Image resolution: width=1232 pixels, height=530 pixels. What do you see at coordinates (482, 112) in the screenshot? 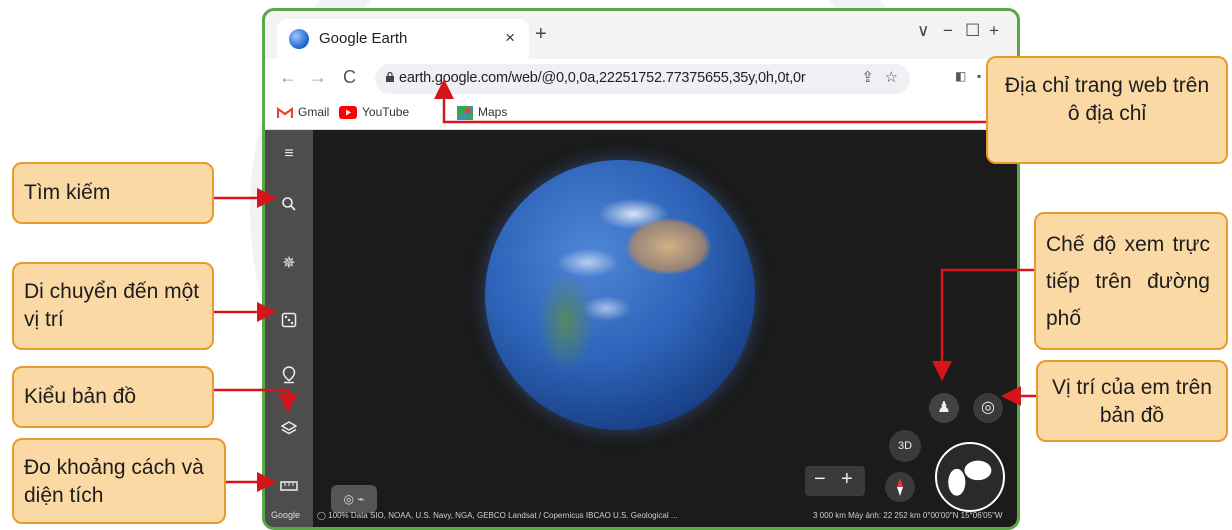
I see `bookmark-maps: Maps` at bounding box center [482, 112].